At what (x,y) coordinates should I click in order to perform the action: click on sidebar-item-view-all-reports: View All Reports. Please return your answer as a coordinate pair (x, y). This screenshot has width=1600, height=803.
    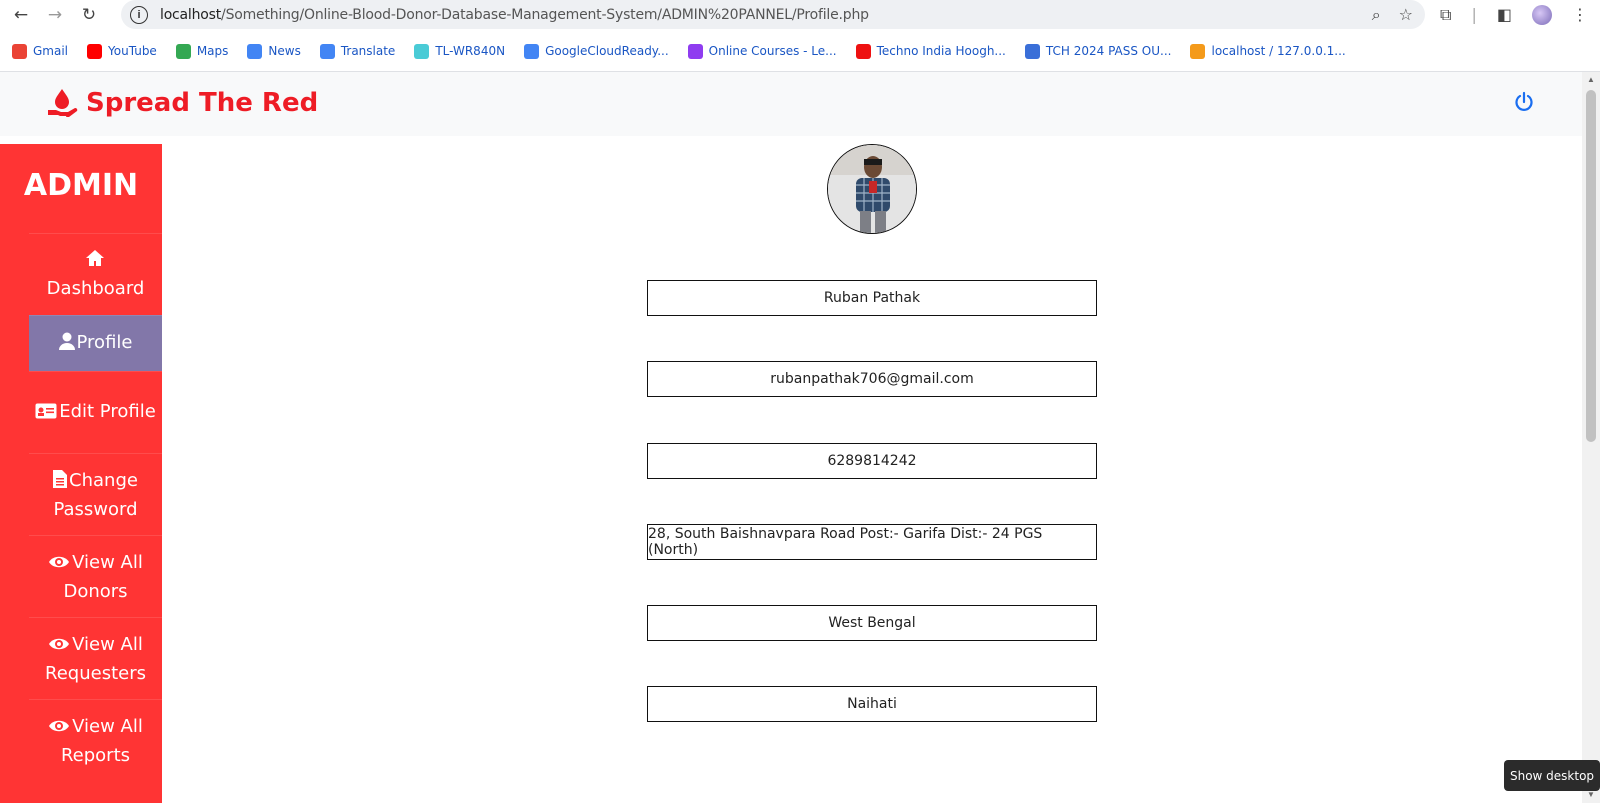
    Looking at the image, I should click on (95, 740).